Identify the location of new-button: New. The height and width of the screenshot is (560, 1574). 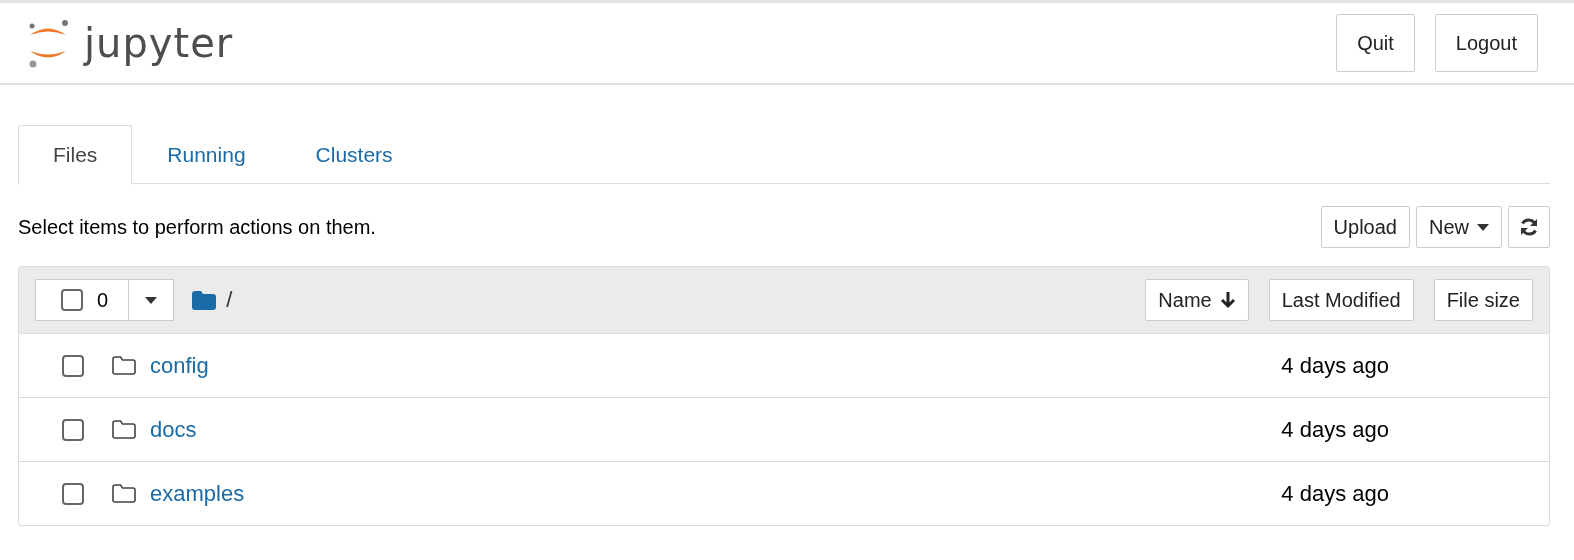
(1459, 227).